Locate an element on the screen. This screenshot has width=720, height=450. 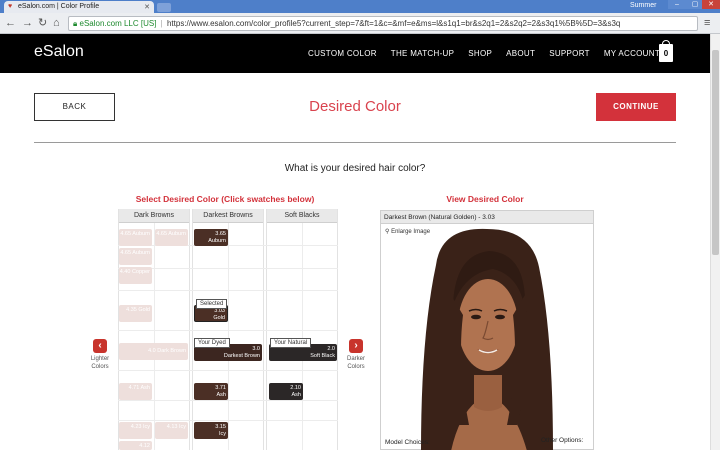
continue-button: CONTINUE is located at coordinates (636, 107).